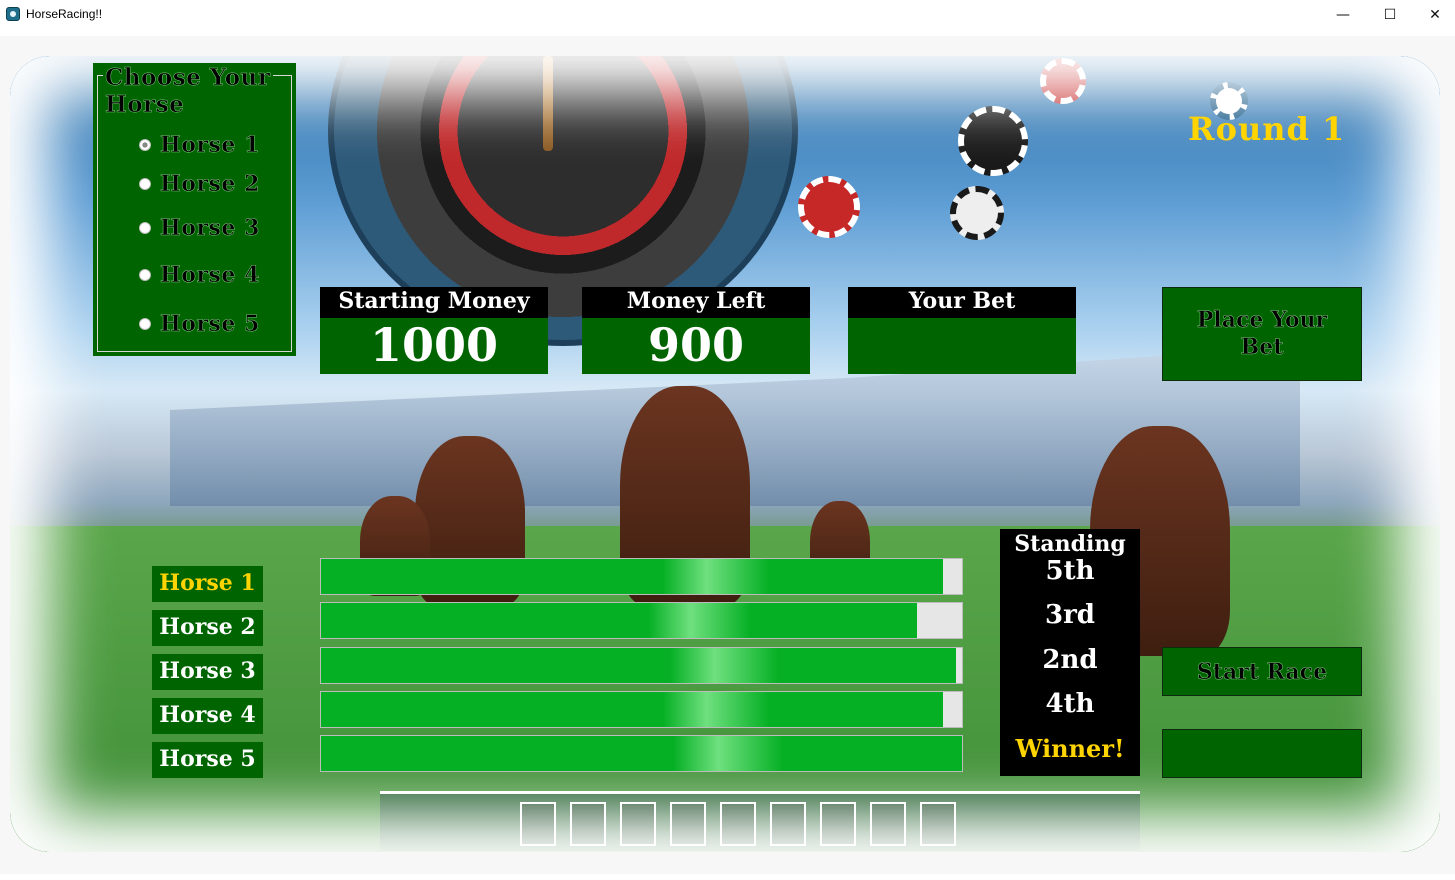 This screenshot has height=880, width=1455. I want to click on standing-horse-1: 5th, so click(1070, 571).